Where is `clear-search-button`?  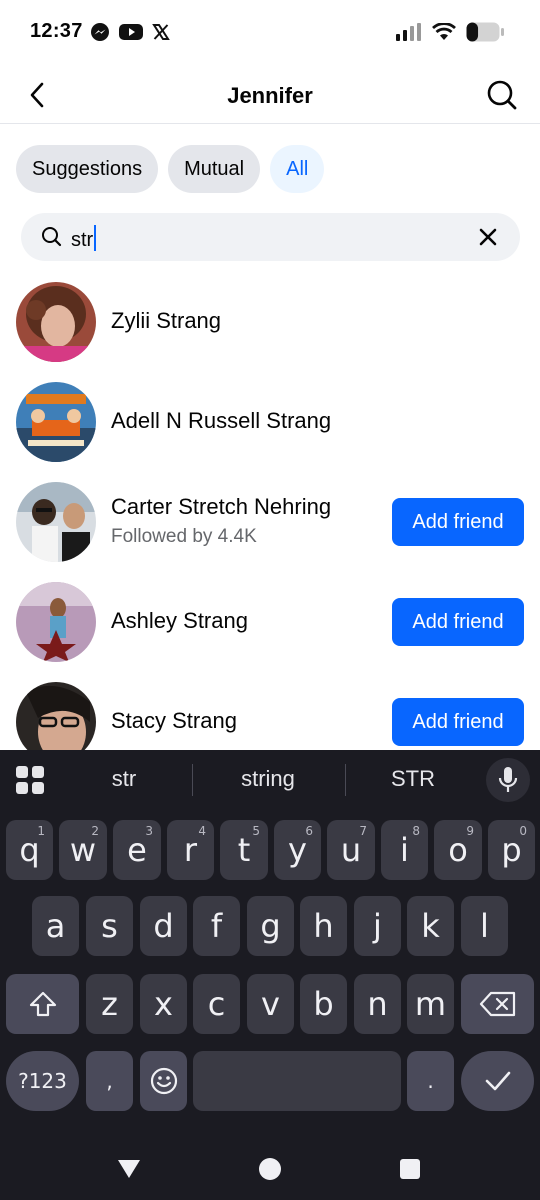
clear-search-button is located at coordinates (488, 237).